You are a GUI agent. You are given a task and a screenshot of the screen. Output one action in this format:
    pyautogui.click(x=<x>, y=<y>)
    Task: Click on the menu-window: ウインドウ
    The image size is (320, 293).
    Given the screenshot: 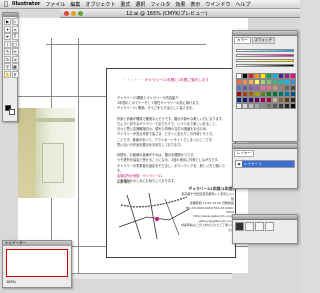 What is the action you would take?
    pyautogui.click(x=217, y=4)
    